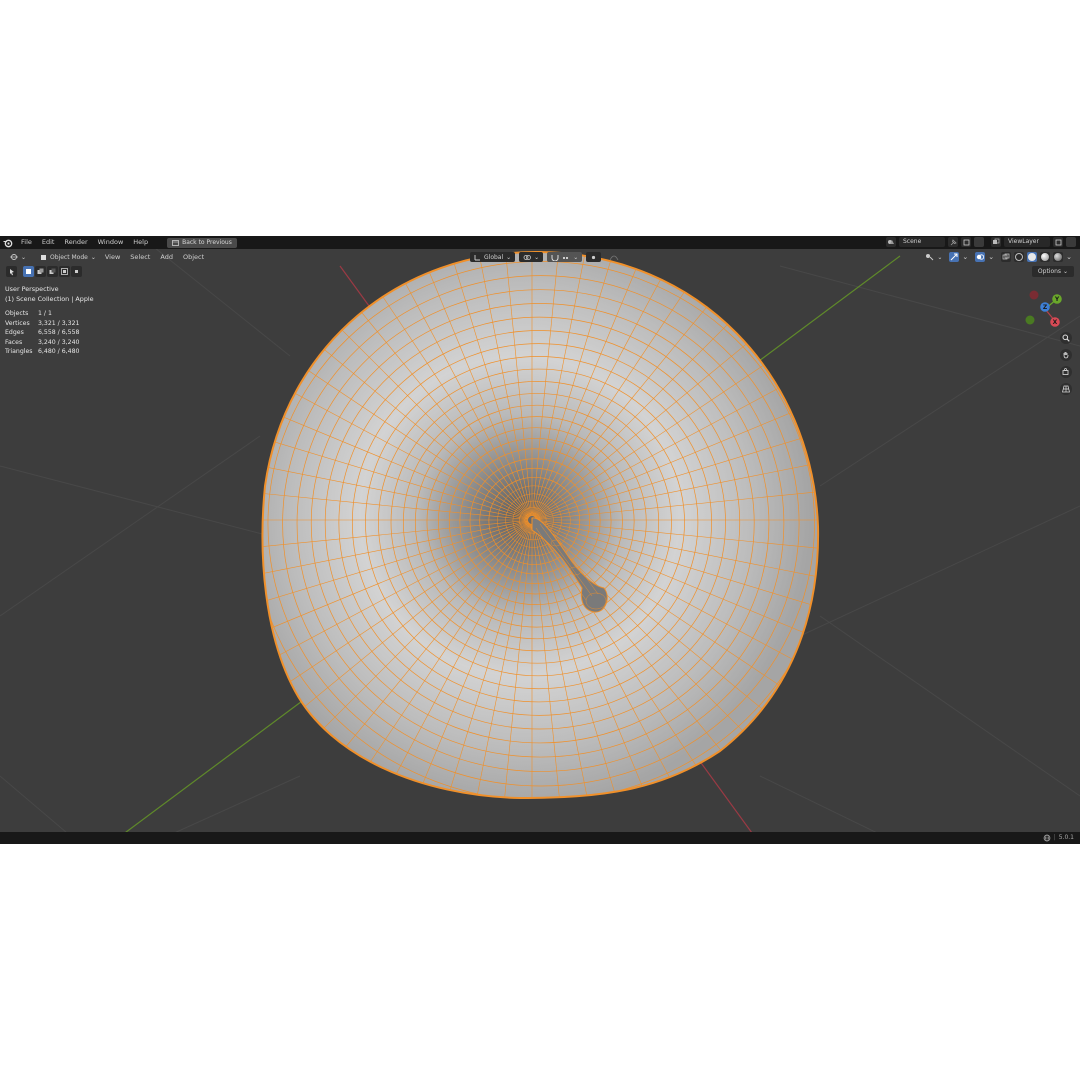 This screenshot has height=1080, width=1080. What do you see at coordinates (32, 289) in the screenshot?
I see `perspective-label: User Perspective` at bounding box center [32, 289].